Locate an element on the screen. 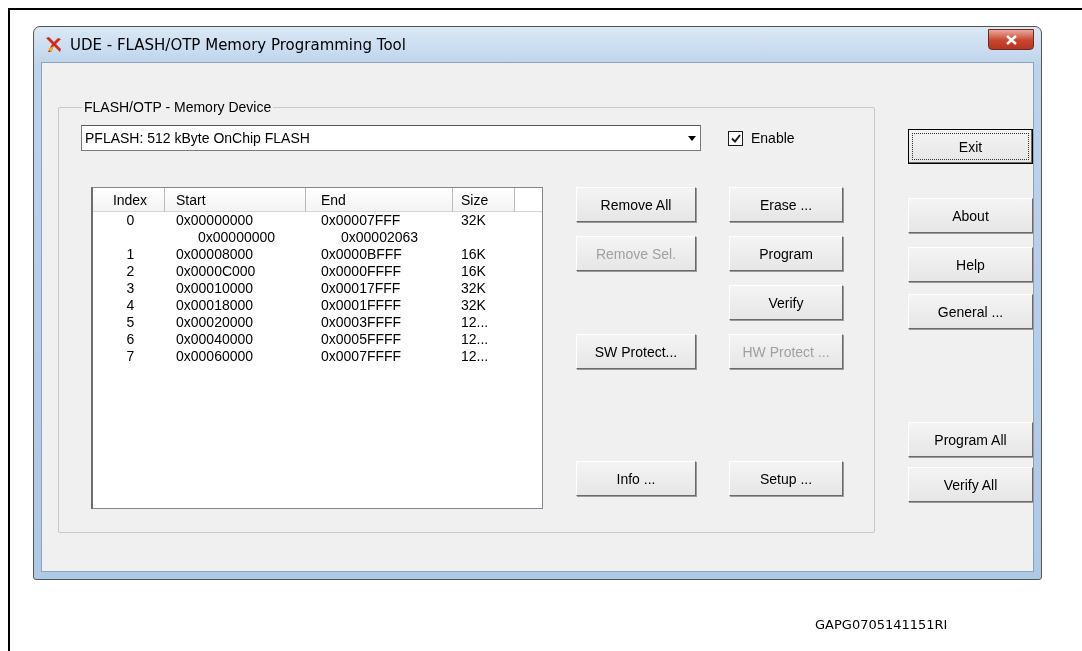 The width and height of the screenshot is (1082, 651). close-button is located at coordinates (1011, 39).